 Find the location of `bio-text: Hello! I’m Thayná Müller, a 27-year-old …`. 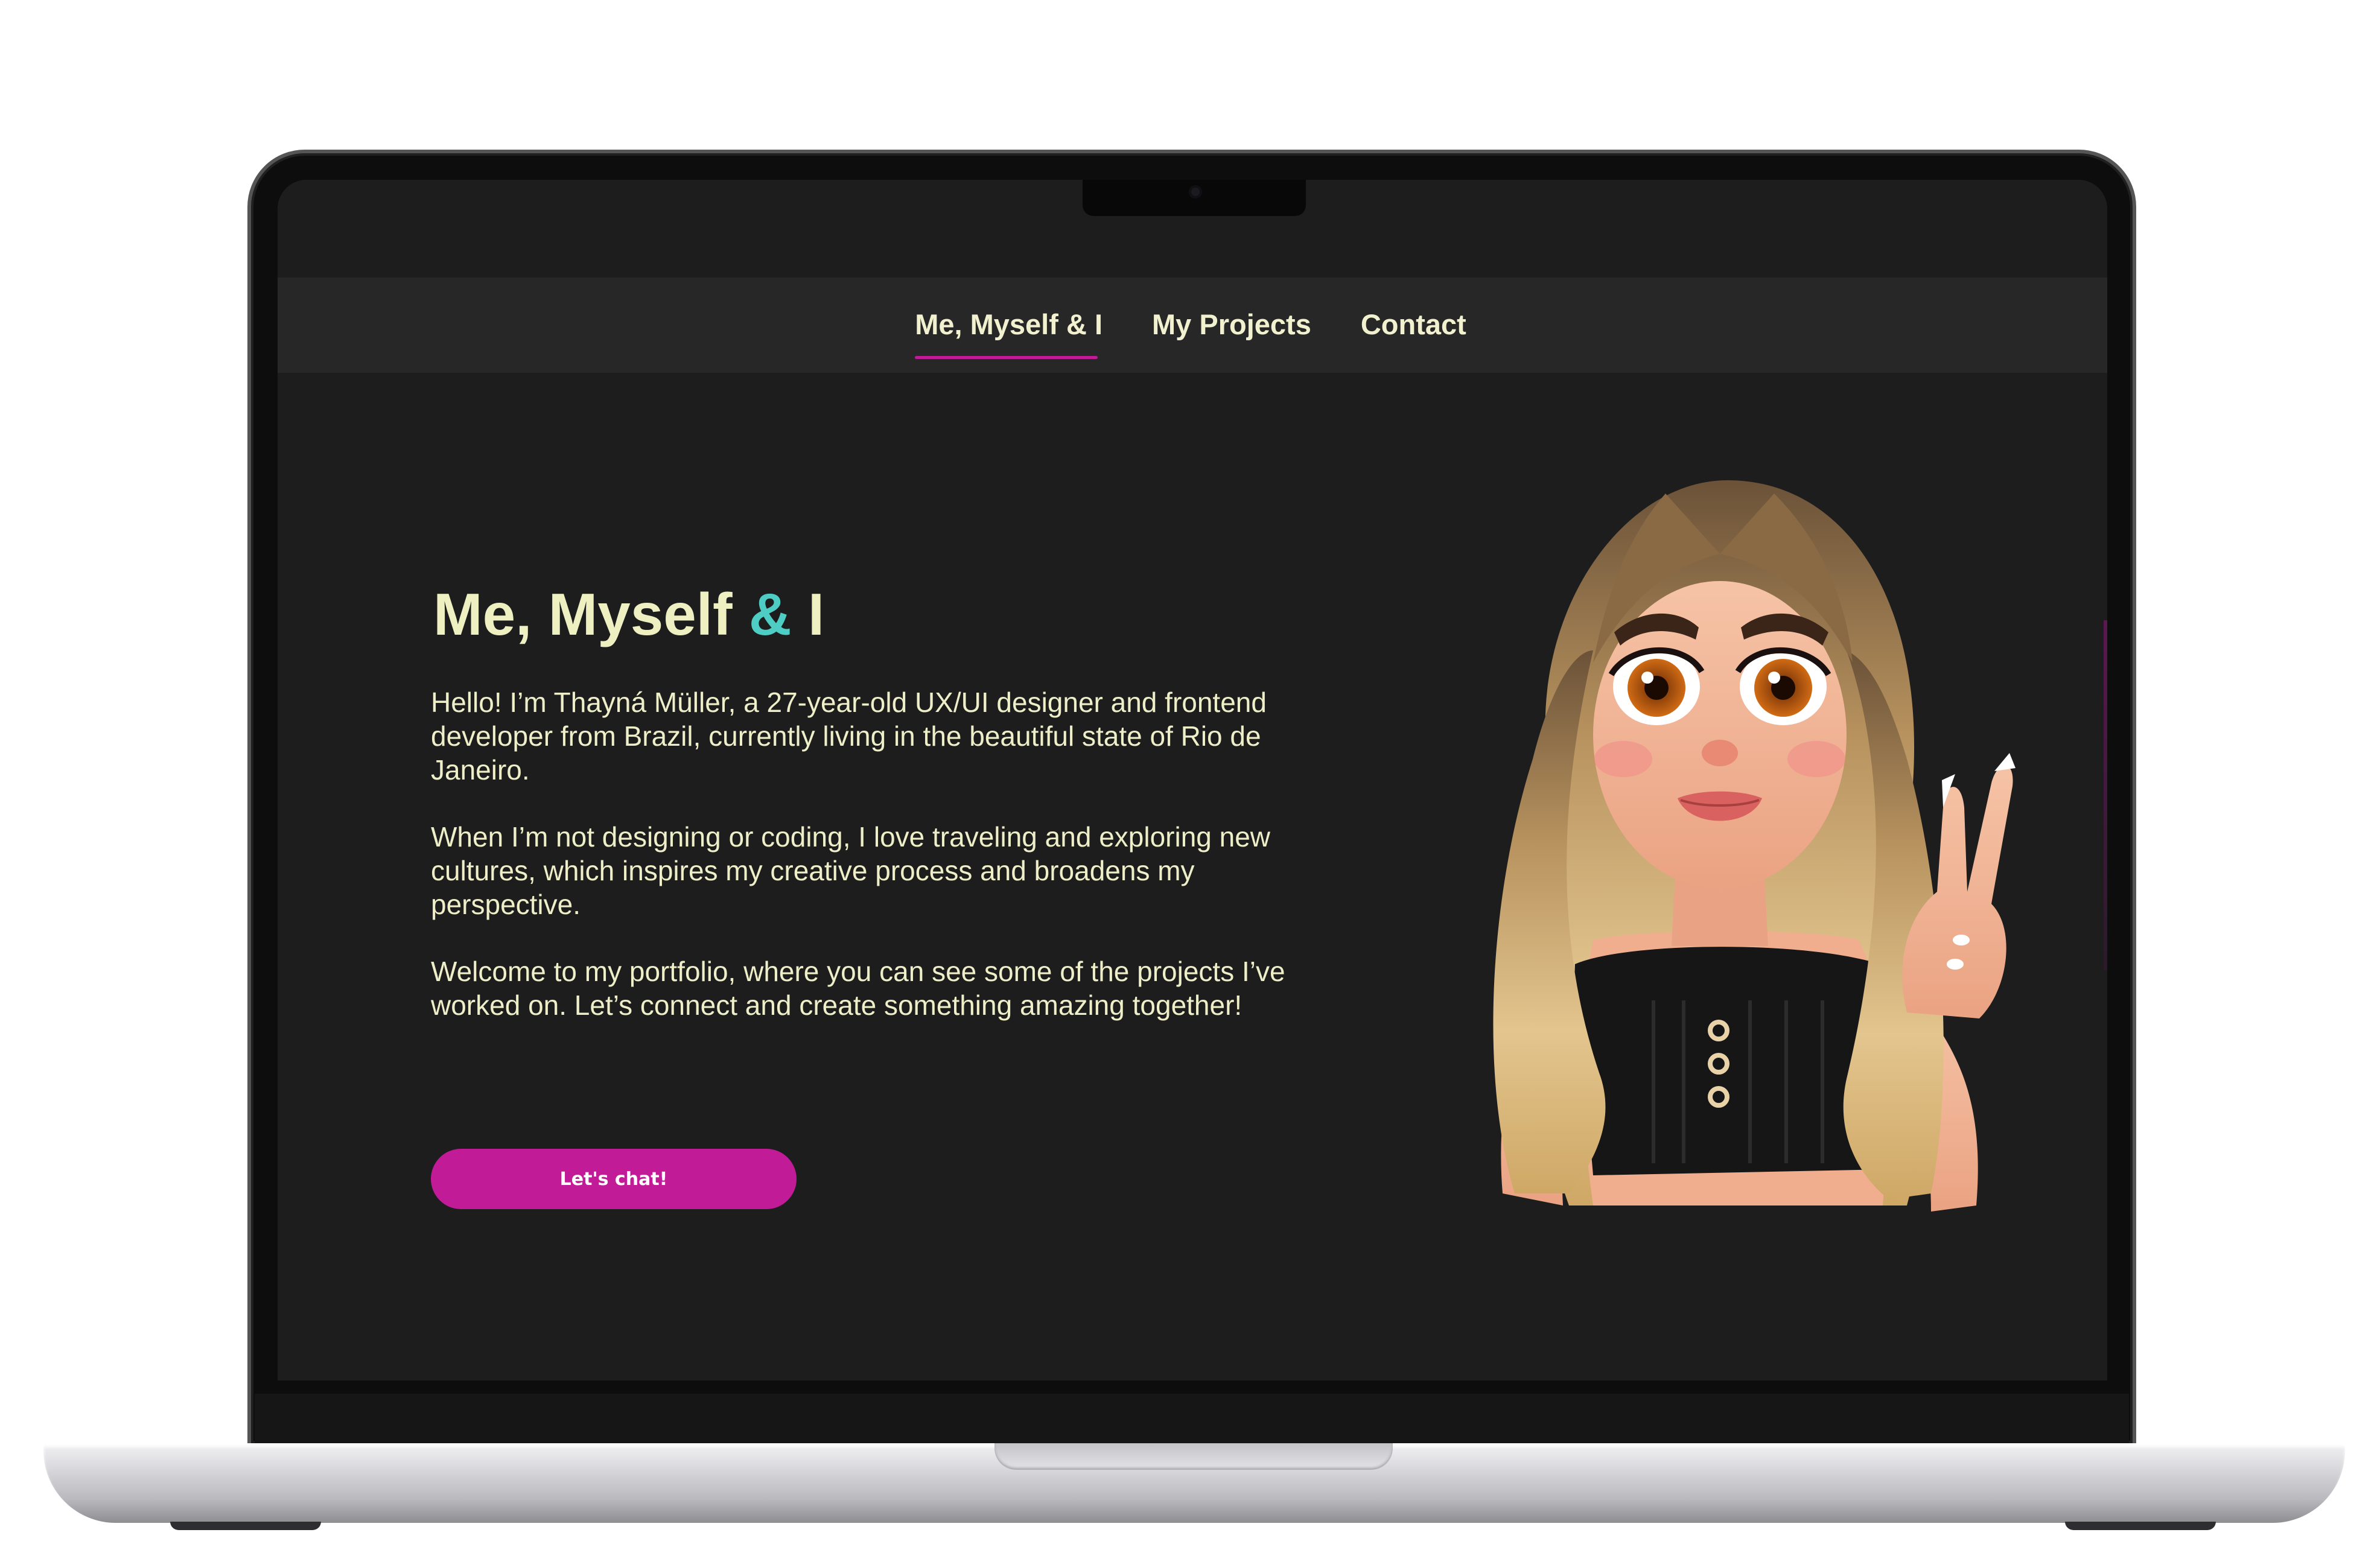

bio-text: Hello! I’m Thayná Müller, a 27-year-old … is located at coordinates (889, 870).